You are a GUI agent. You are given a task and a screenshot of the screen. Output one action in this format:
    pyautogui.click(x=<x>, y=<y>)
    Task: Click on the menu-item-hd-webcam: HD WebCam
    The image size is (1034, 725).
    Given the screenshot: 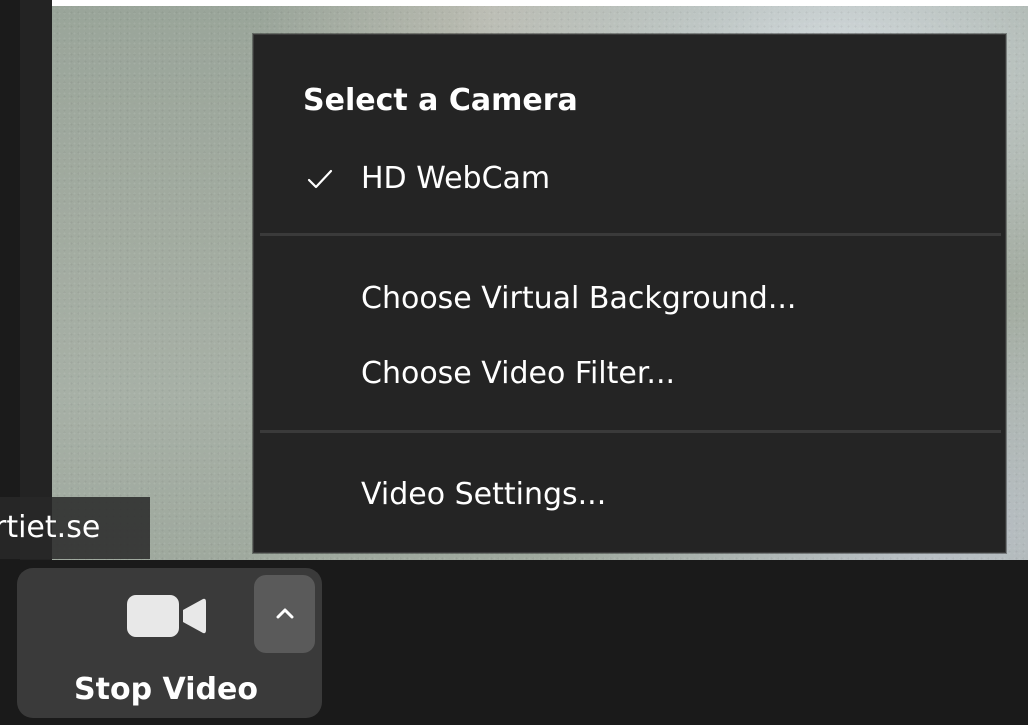 What is the action you would take?
    pyautogui.click(x=629, y=179)
    